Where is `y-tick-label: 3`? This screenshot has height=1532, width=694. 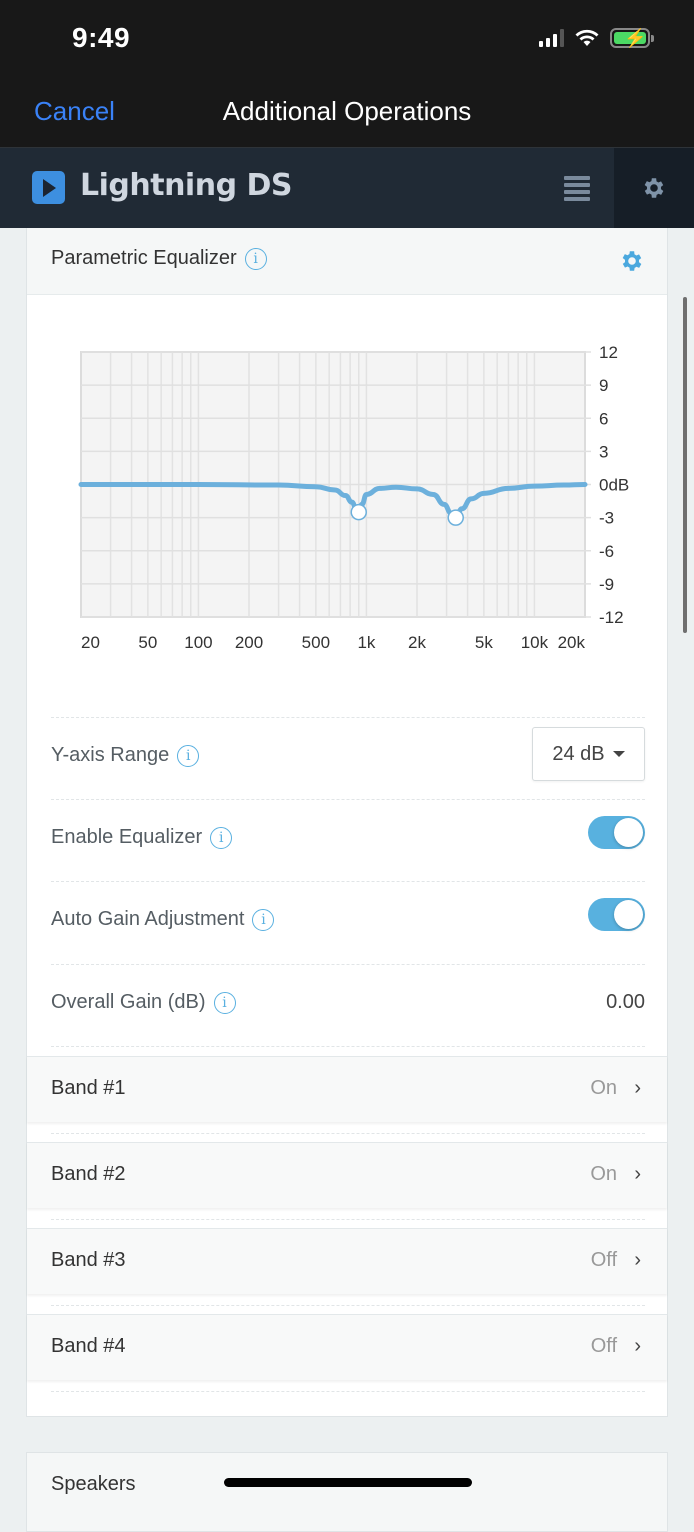
y-tick-label: 3 is located at coordinates (603, 451).